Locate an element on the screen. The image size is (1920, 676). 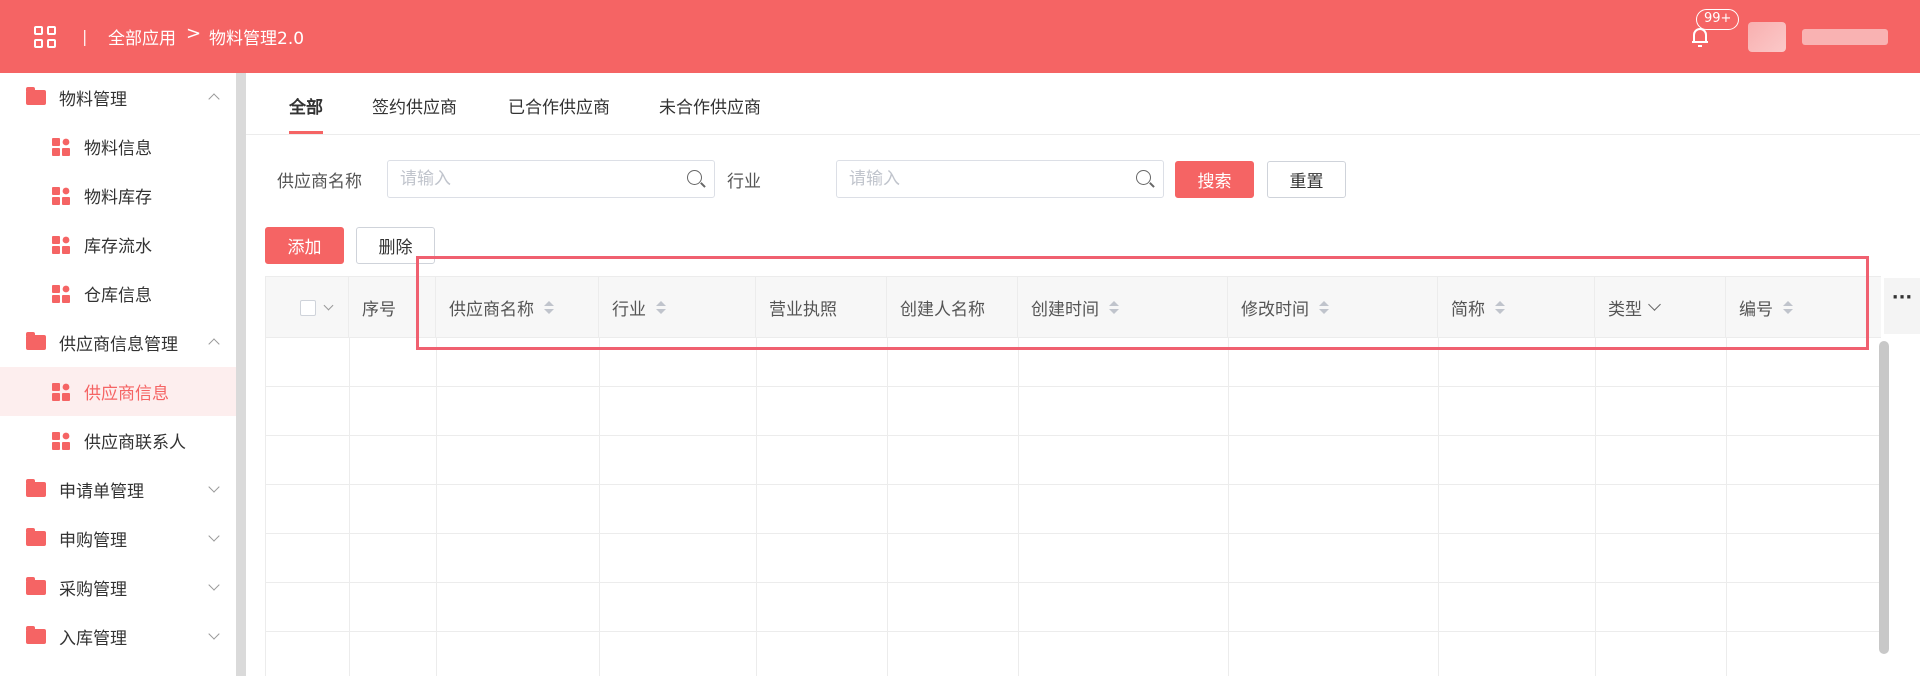
supplier-name-input is located at coordinates (551, 179).